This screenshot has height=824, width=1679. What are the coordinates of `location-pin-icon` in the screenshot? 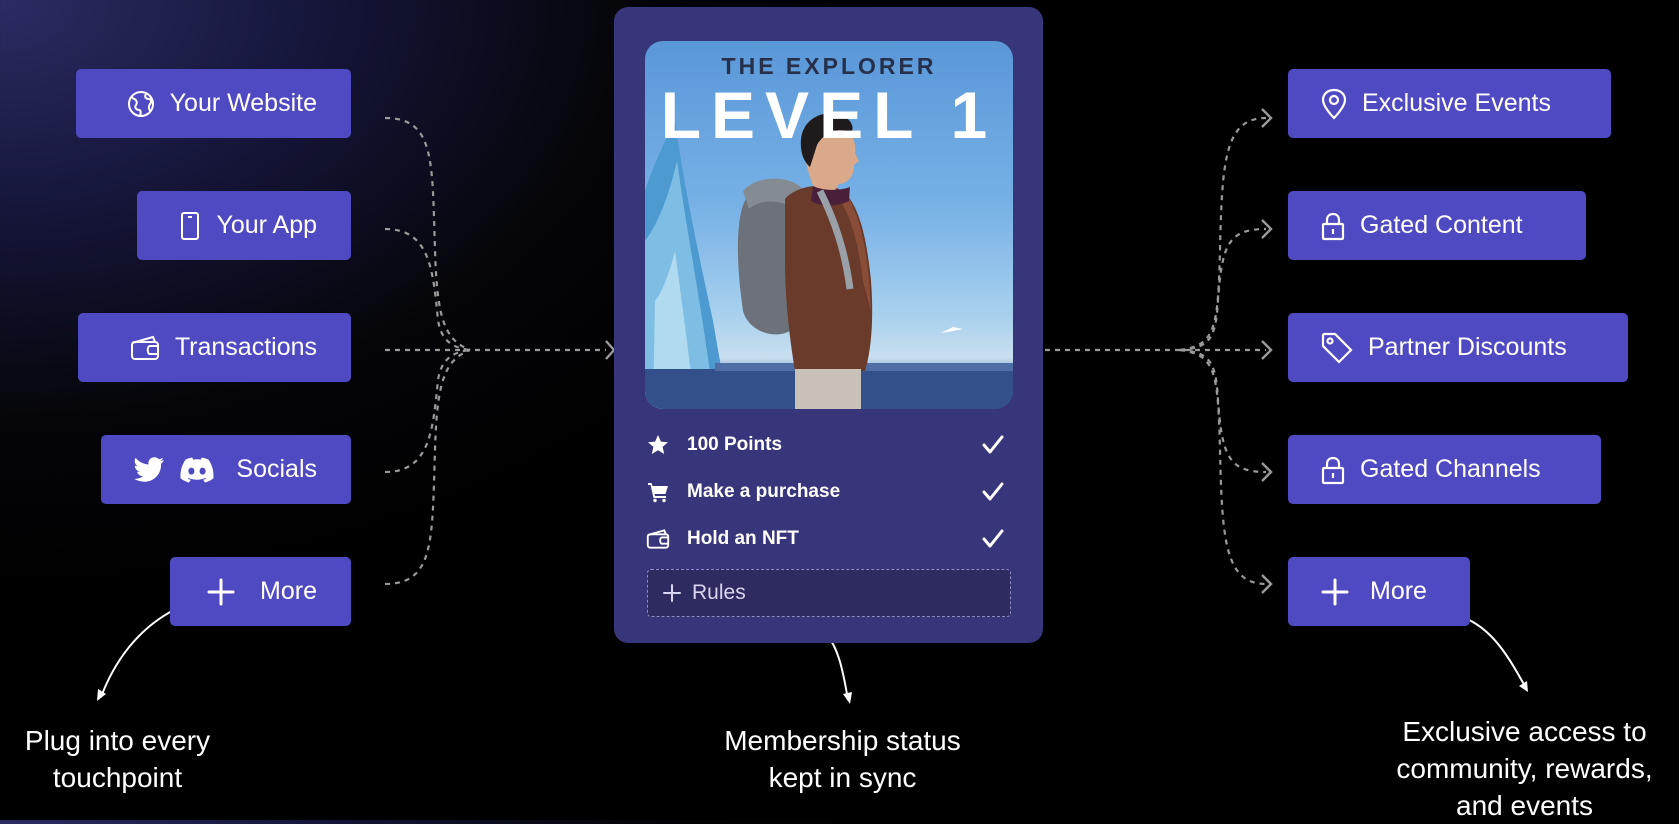 It's located at (1334, 104).